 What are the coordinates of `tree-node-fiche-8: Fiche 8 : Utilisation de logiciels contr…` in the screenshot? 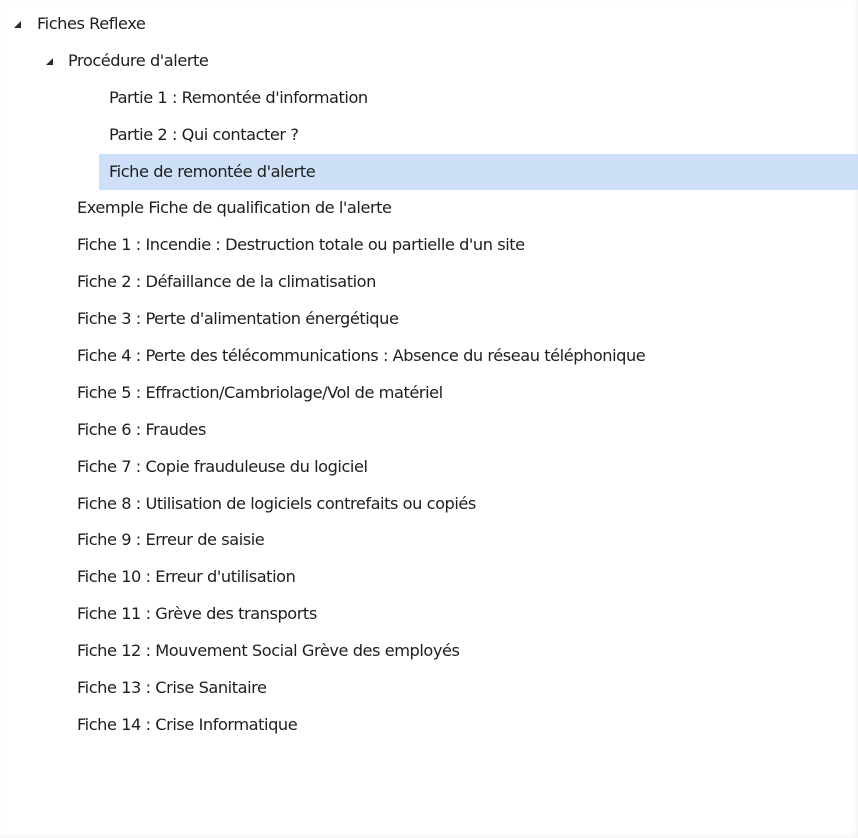 It's located at (429, 504).